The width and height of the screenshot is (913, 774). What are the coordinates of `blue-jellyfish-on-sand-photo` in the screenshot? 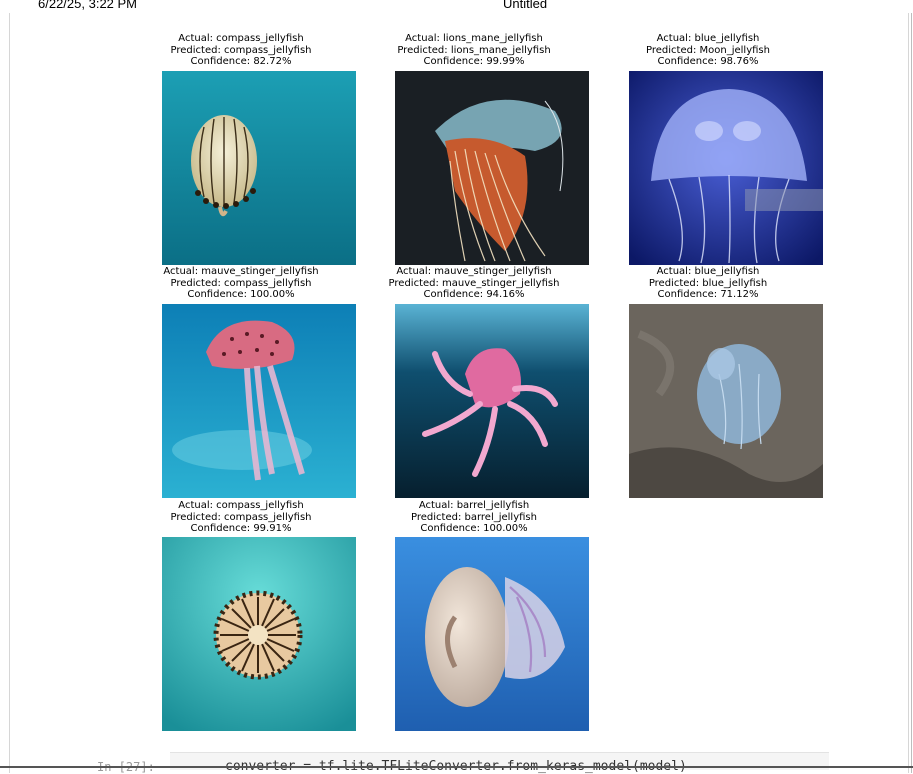 It's located at (726, 401).